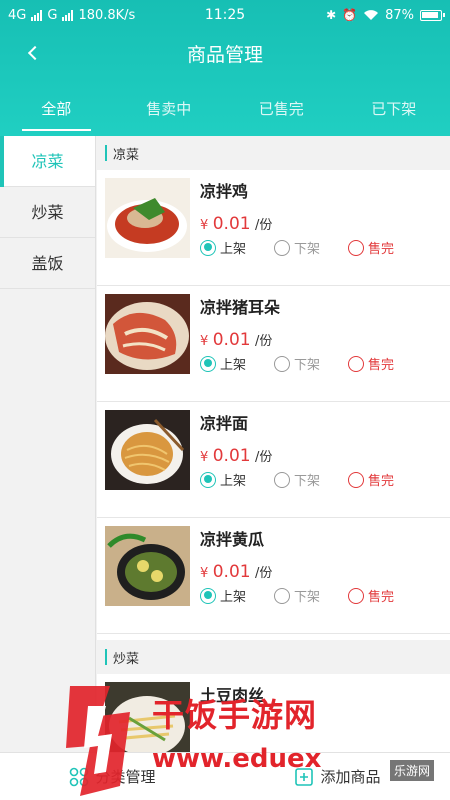 Image resolution: width=450 pixels, height=800 pixels. Describe the element at coordinates (371, 15) in the screenshot. I see `wifi-icon` at that location.